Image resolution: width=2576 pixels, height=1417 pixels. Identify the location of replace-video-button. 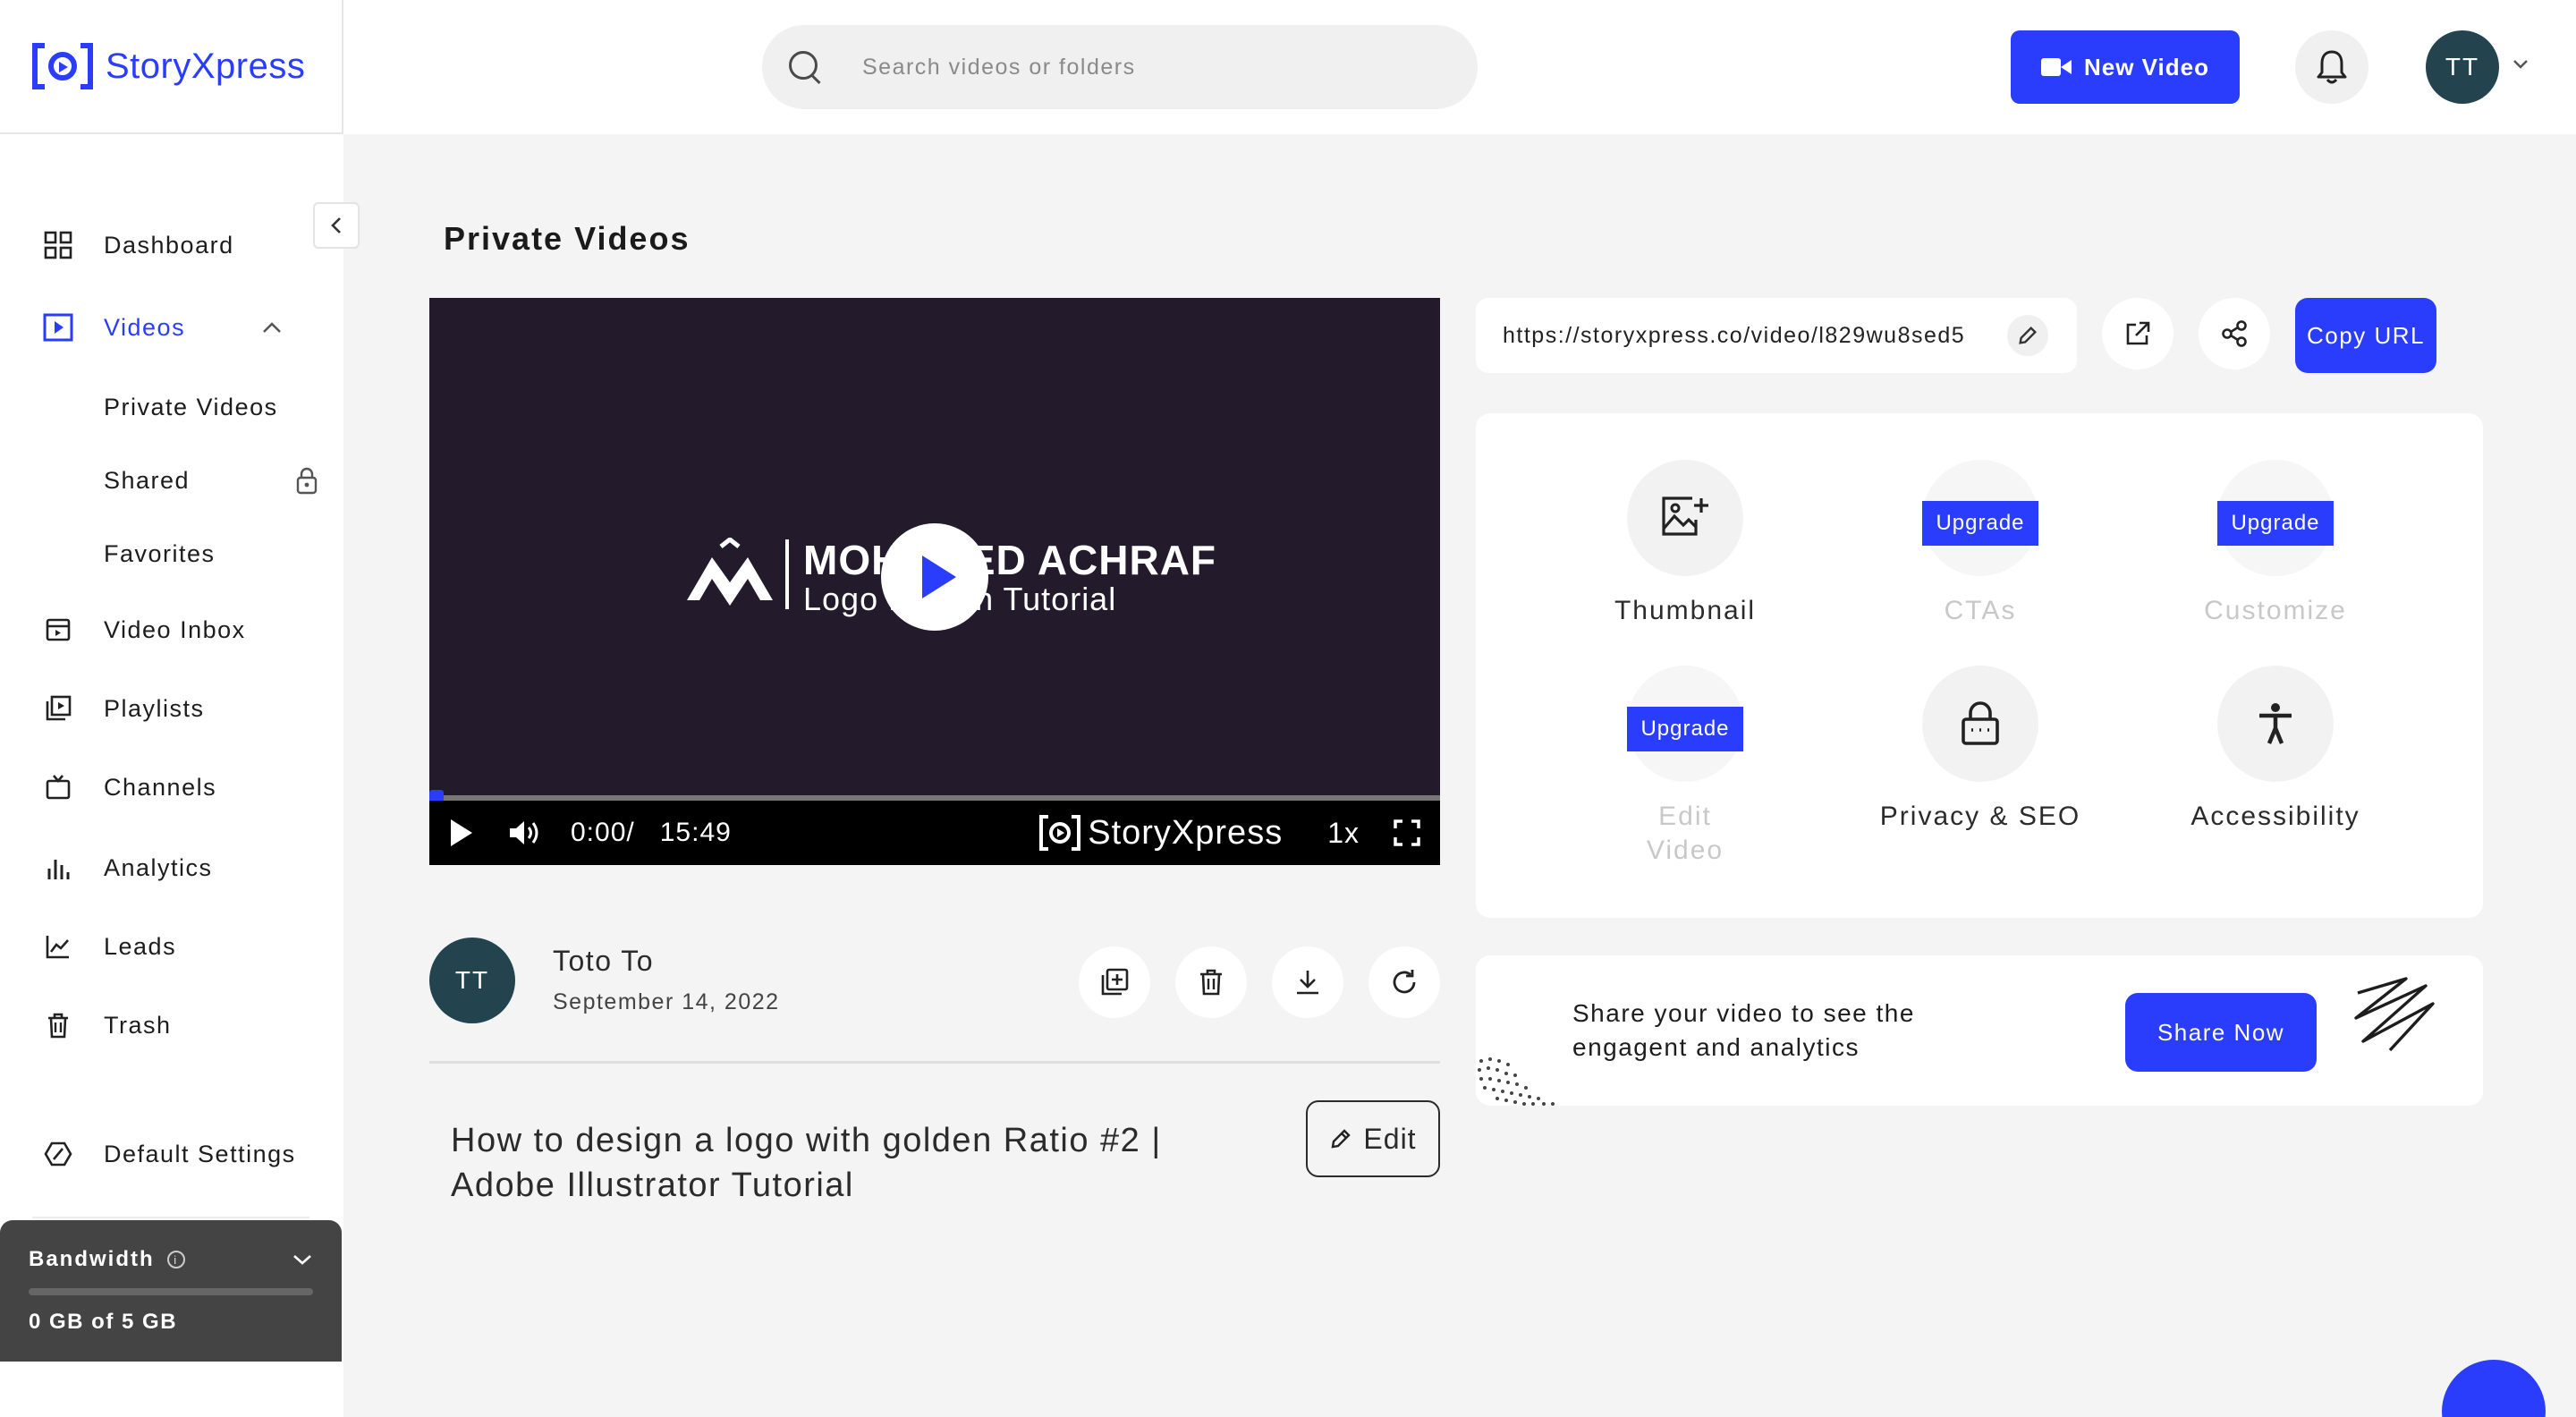
(1404, 982).